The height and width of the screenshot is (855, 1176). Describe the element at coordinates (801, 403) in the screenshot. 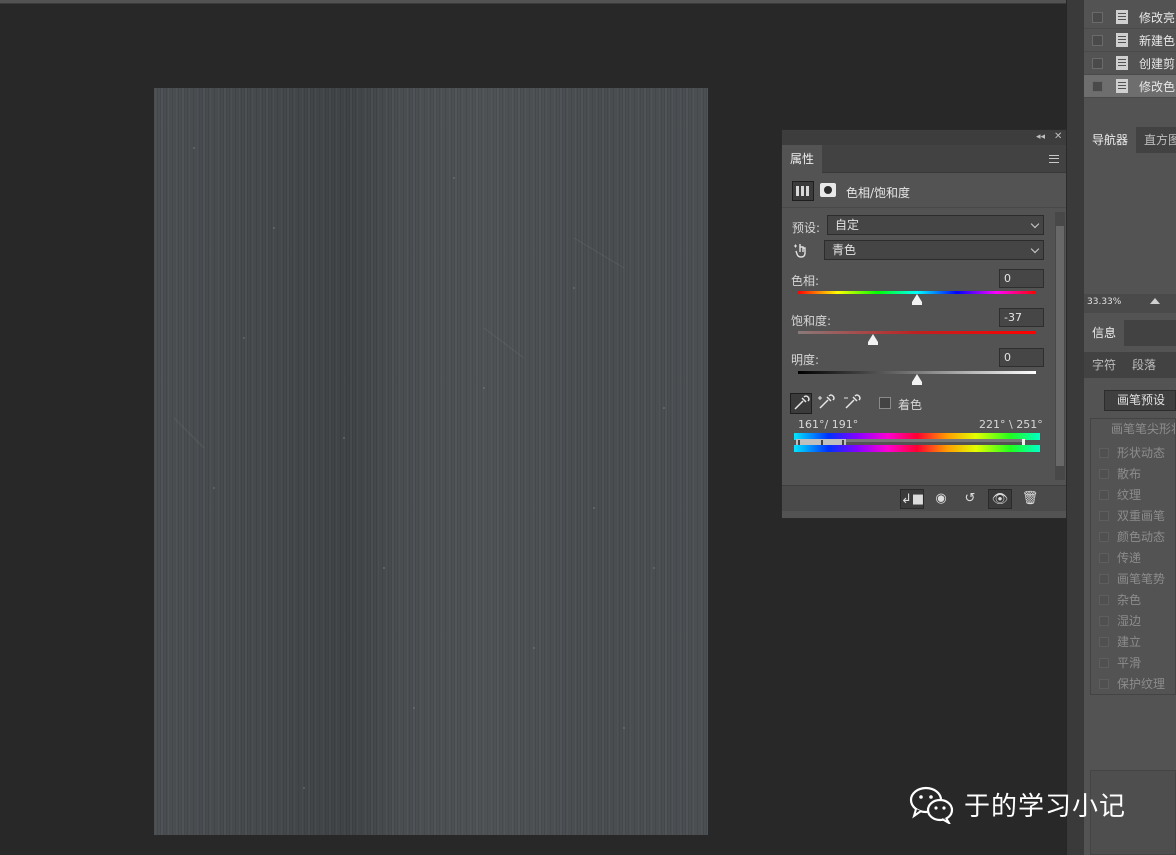

I see `eyedropper-icon` at that location.